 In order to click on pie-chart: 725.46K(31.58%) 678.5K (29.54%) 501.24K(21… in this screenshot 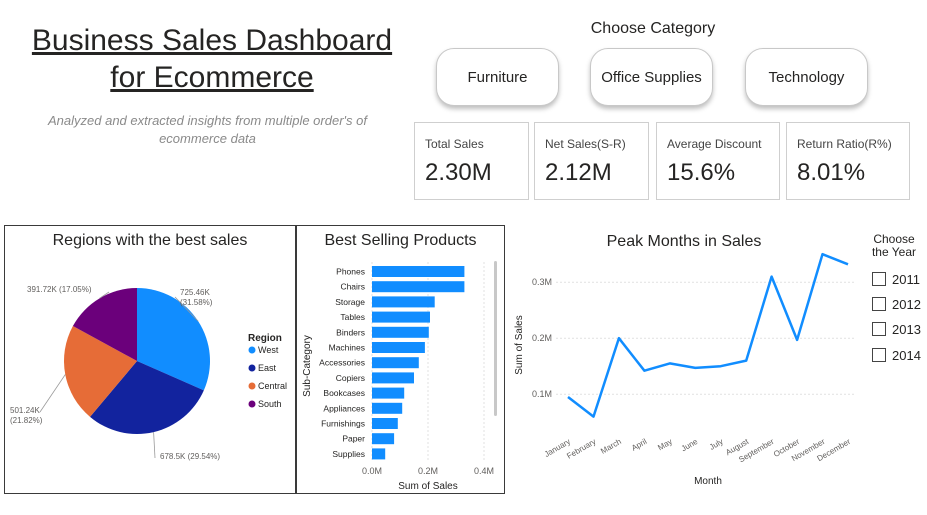, I will do `click(148, 373)`.